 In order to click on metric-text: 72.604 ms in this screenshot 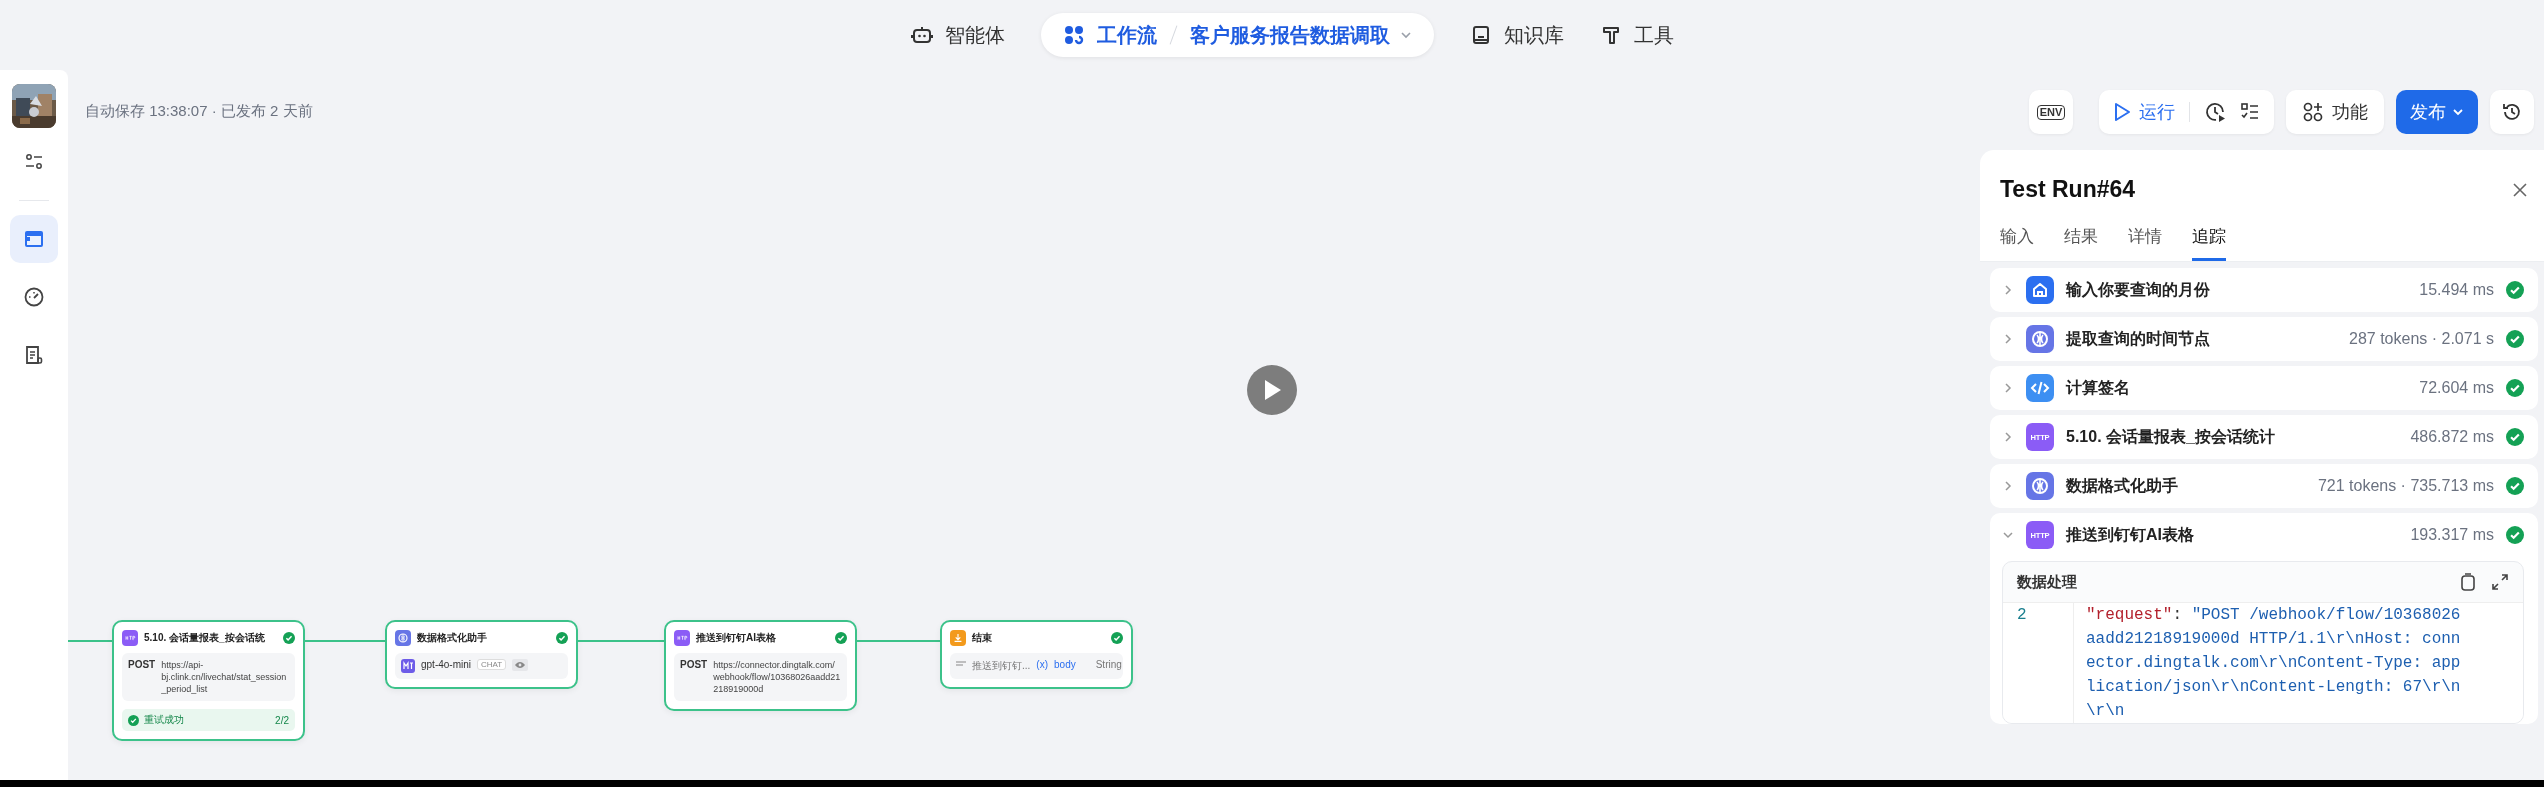, I will do `click(2456, 388)`.